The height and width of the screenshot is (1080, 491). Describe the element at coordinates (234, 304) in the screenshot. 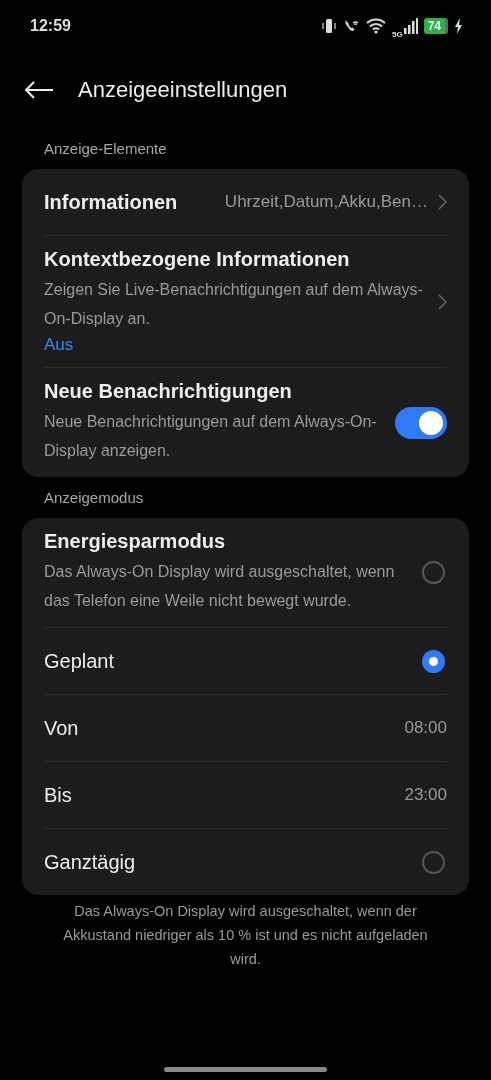

I see `setting-description: Zeigen Sie Live-Benachrichtigungen auf dem Always-On-Display an.` at that location.